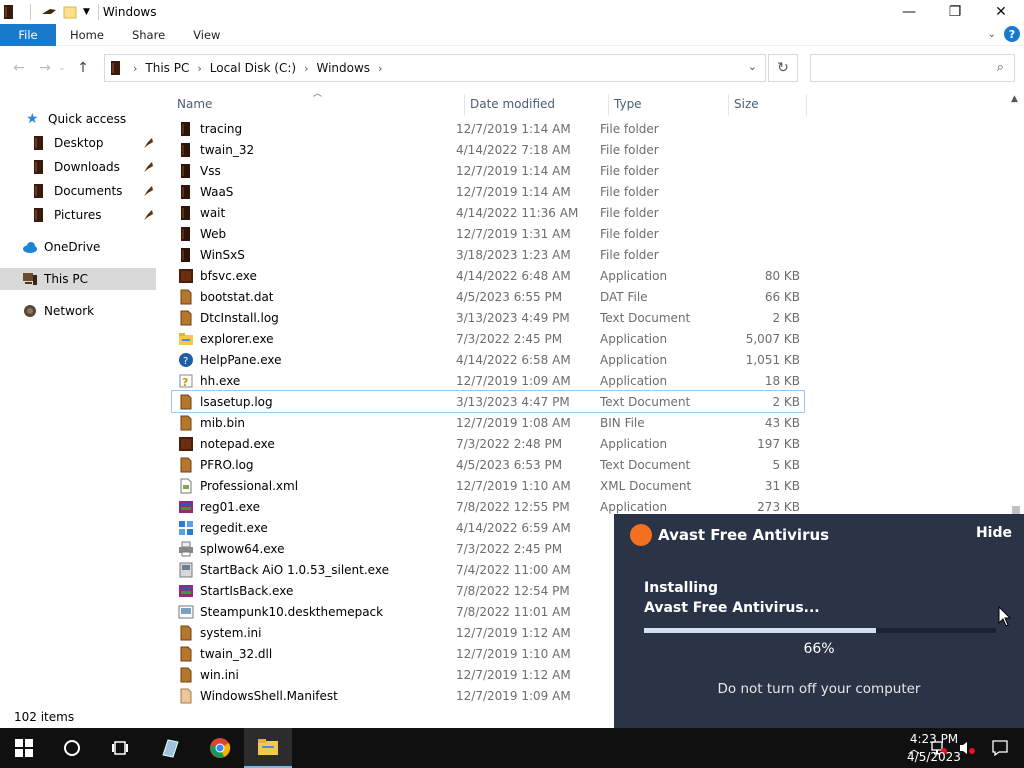 Image resolution: width=1024 pixels, height=768 pixels. I want to click on properties-icon, so click(49, 12).